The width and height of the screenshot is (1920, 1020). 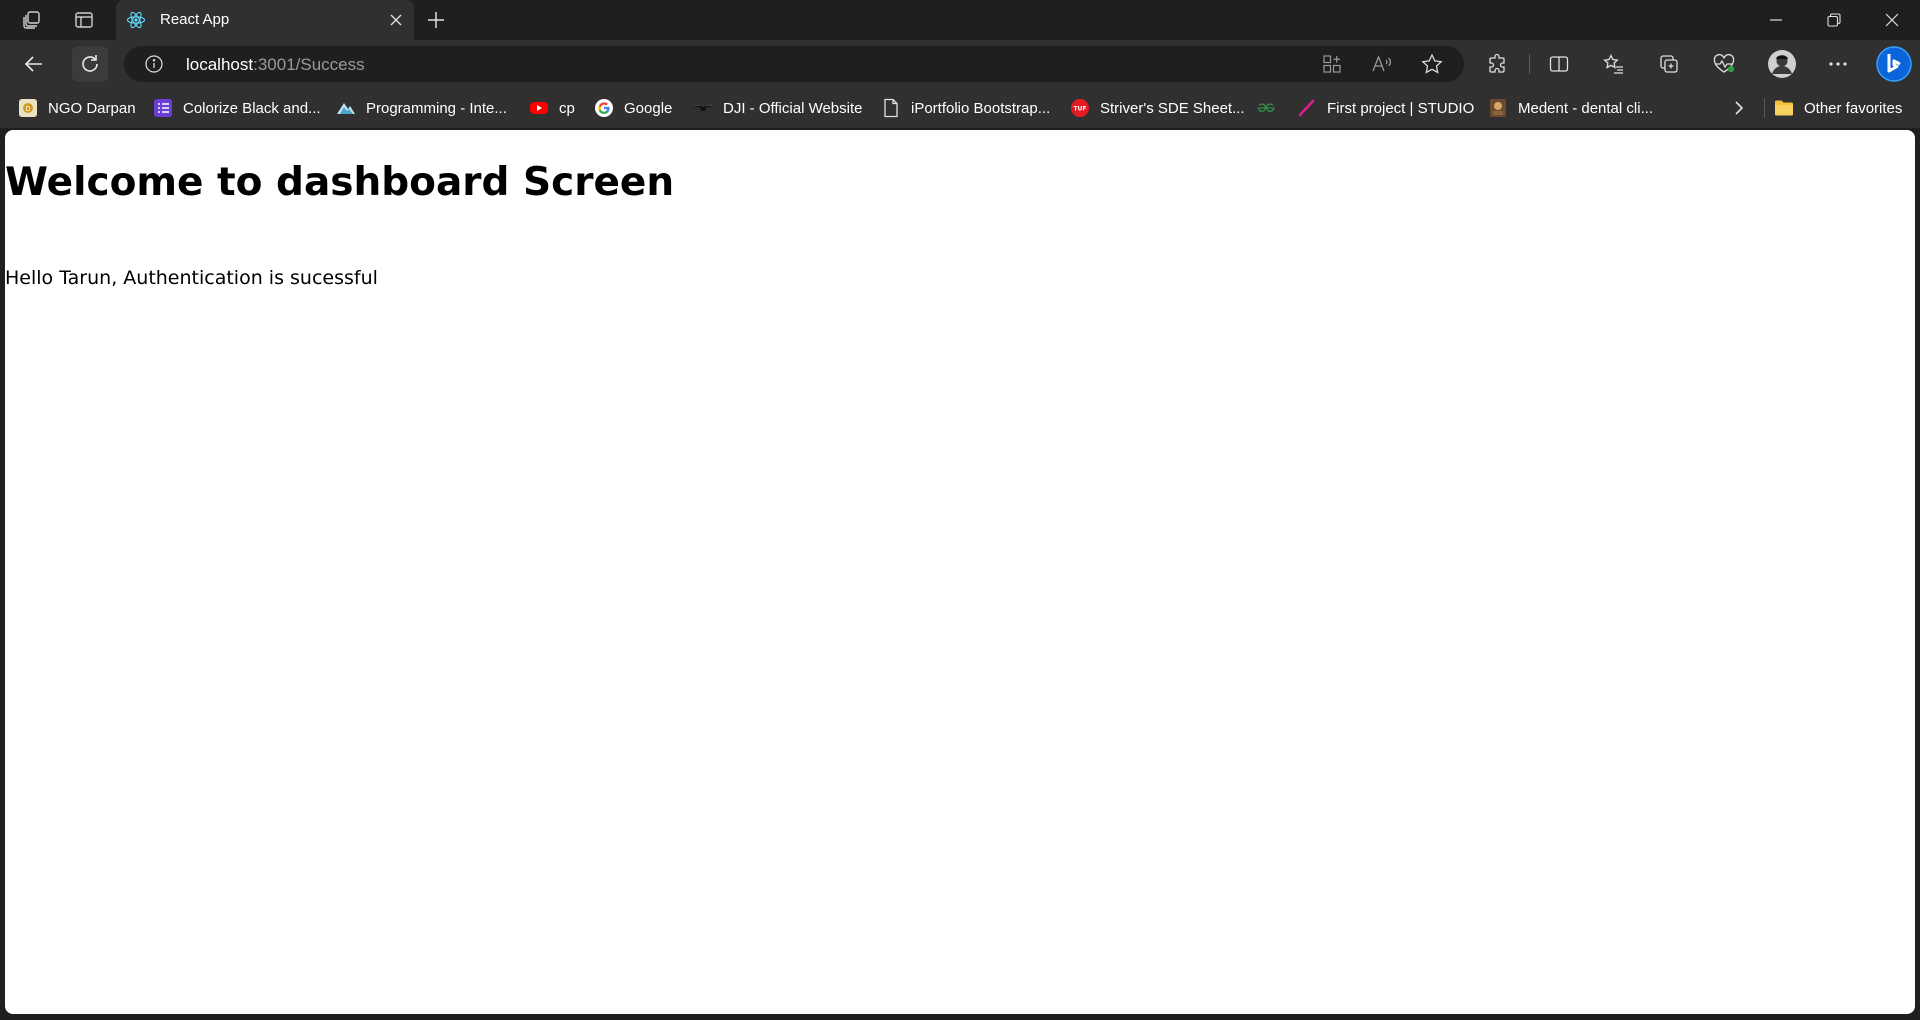 What do you see at coordinates (1559, 64) in the screenshot?
I see `split-screen-icon` at bounding box center [1559, 64].